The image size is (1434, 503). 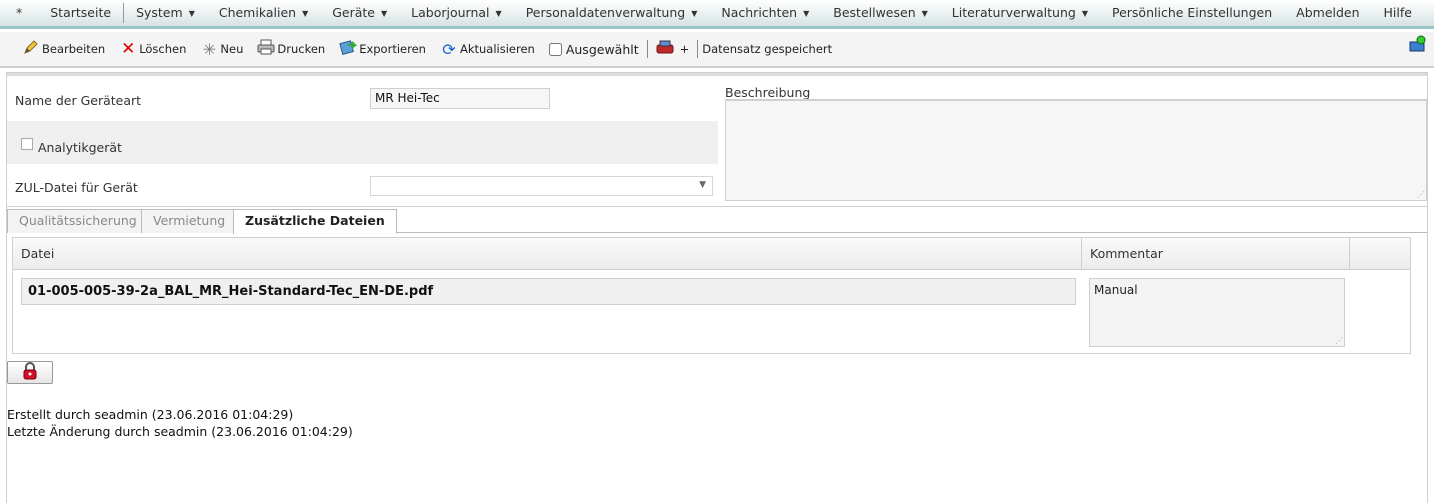 What do you see at coordinates (78, 100) in the screenshot?
I see `name-label: Name der Geräteart` at bounding box center [78, 100].